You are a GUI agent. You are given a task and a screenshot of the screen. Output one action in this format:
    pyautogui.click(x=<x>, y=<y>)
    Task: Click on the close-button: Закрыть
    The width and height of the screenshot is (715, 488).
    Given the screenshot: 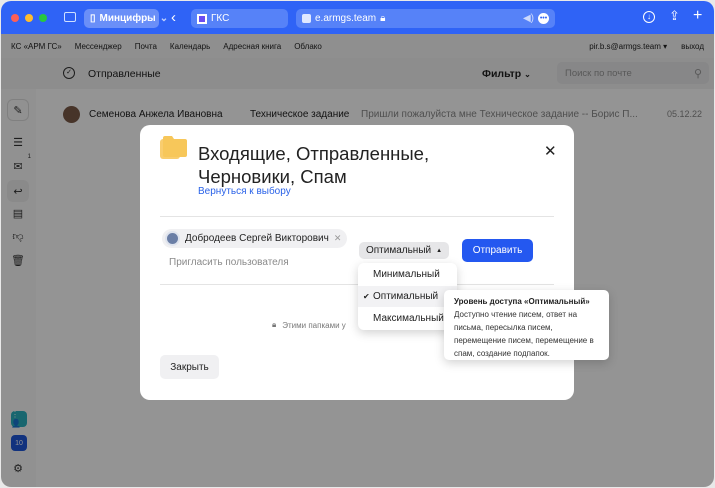 What is the action you would take?
    pyautogui.click(x=189, y=367)
    